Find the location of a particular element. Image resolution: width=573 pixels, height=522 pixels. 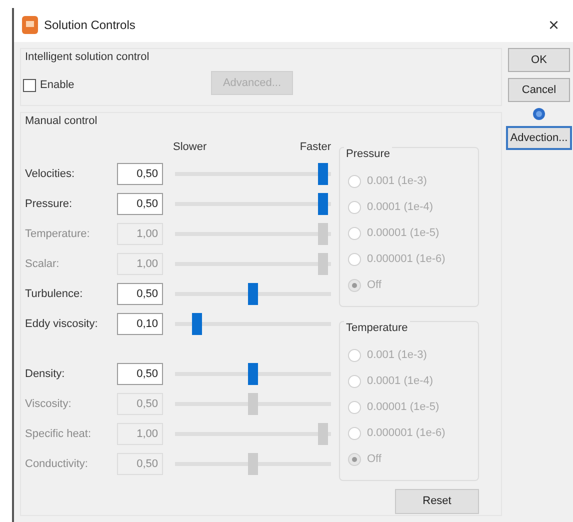

row-label: Eddy viscosity: is located at coordinates (62, 324).